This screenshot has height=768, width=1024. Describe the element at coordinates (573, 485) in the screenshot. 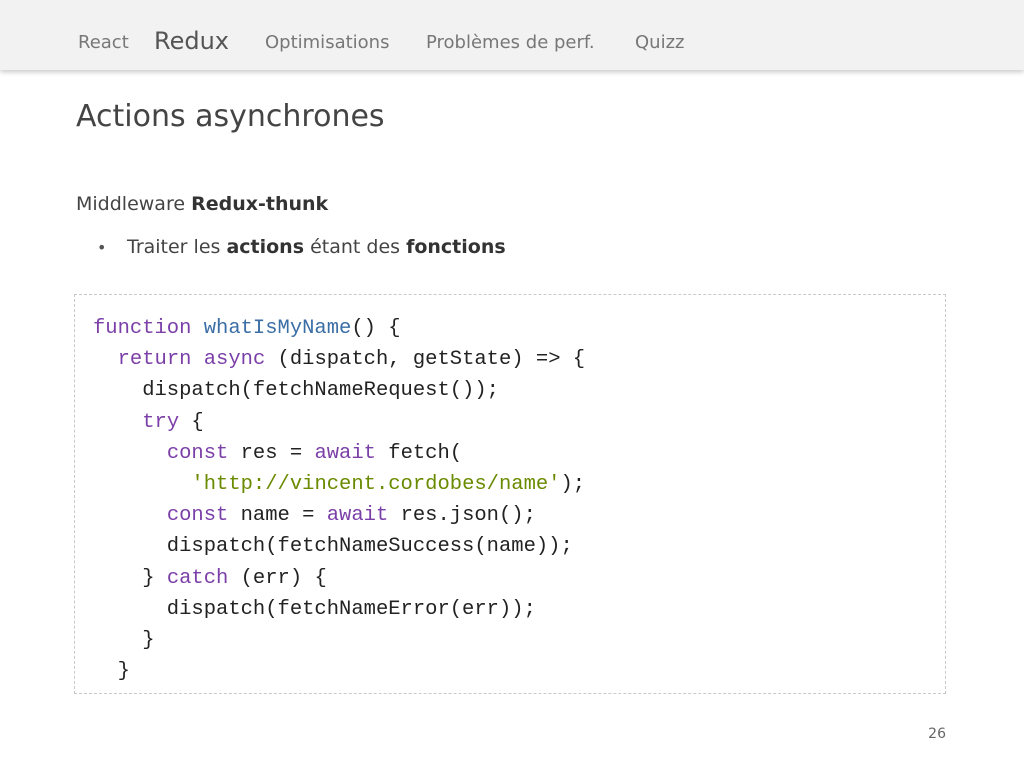

I see `code-token: );` at that location.